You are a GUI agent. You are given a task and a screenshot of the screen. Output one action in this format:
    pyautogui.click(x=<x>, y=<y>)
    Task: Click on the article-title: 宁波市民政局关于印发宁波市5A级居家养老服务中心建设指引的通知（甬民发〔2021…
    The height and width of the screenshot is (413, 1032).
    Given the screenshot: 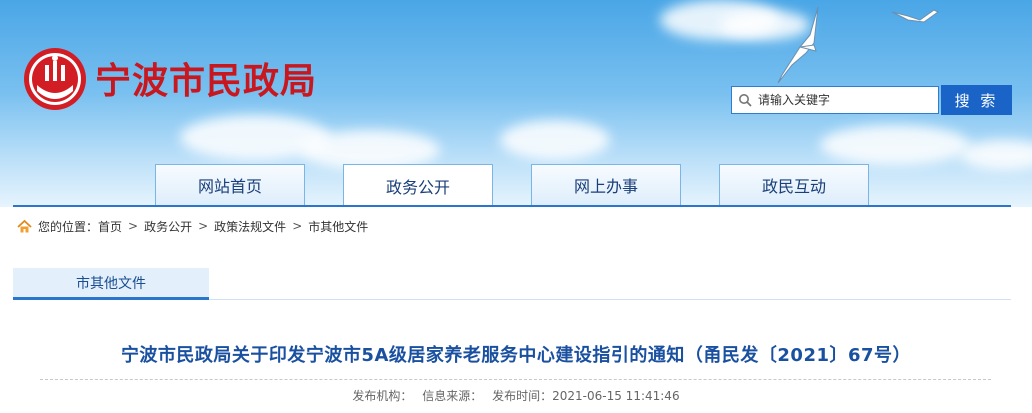 What is the action you would take?
    pyautogui.click(x=516, y=355)
    